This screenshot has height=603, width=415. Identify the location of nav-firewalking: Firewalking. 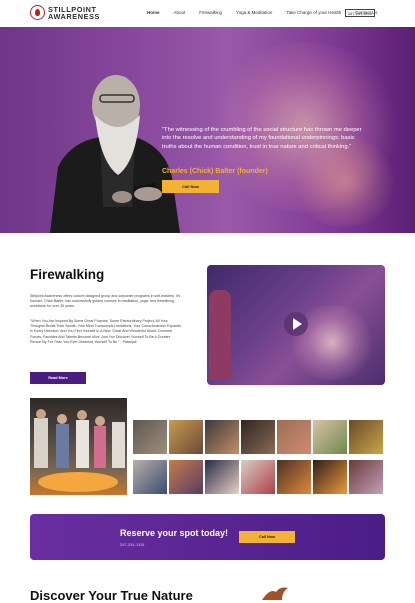
(210, 12).